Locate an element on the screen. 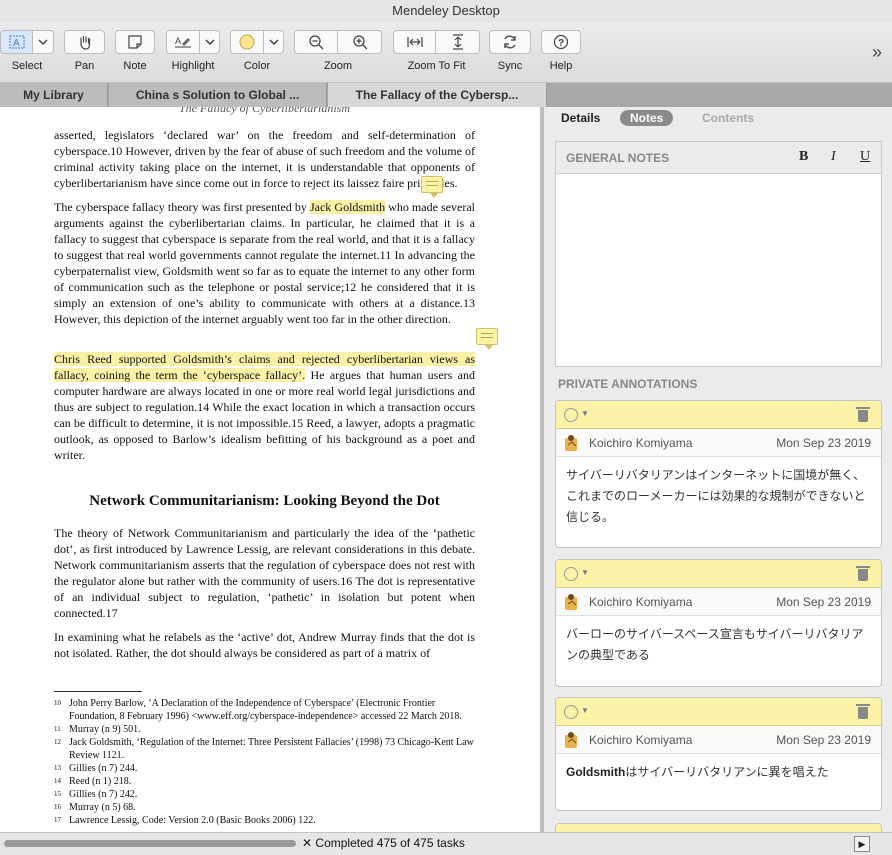 The image size is (892, 855). color-tool: Color is located at coordinates (257, 51).